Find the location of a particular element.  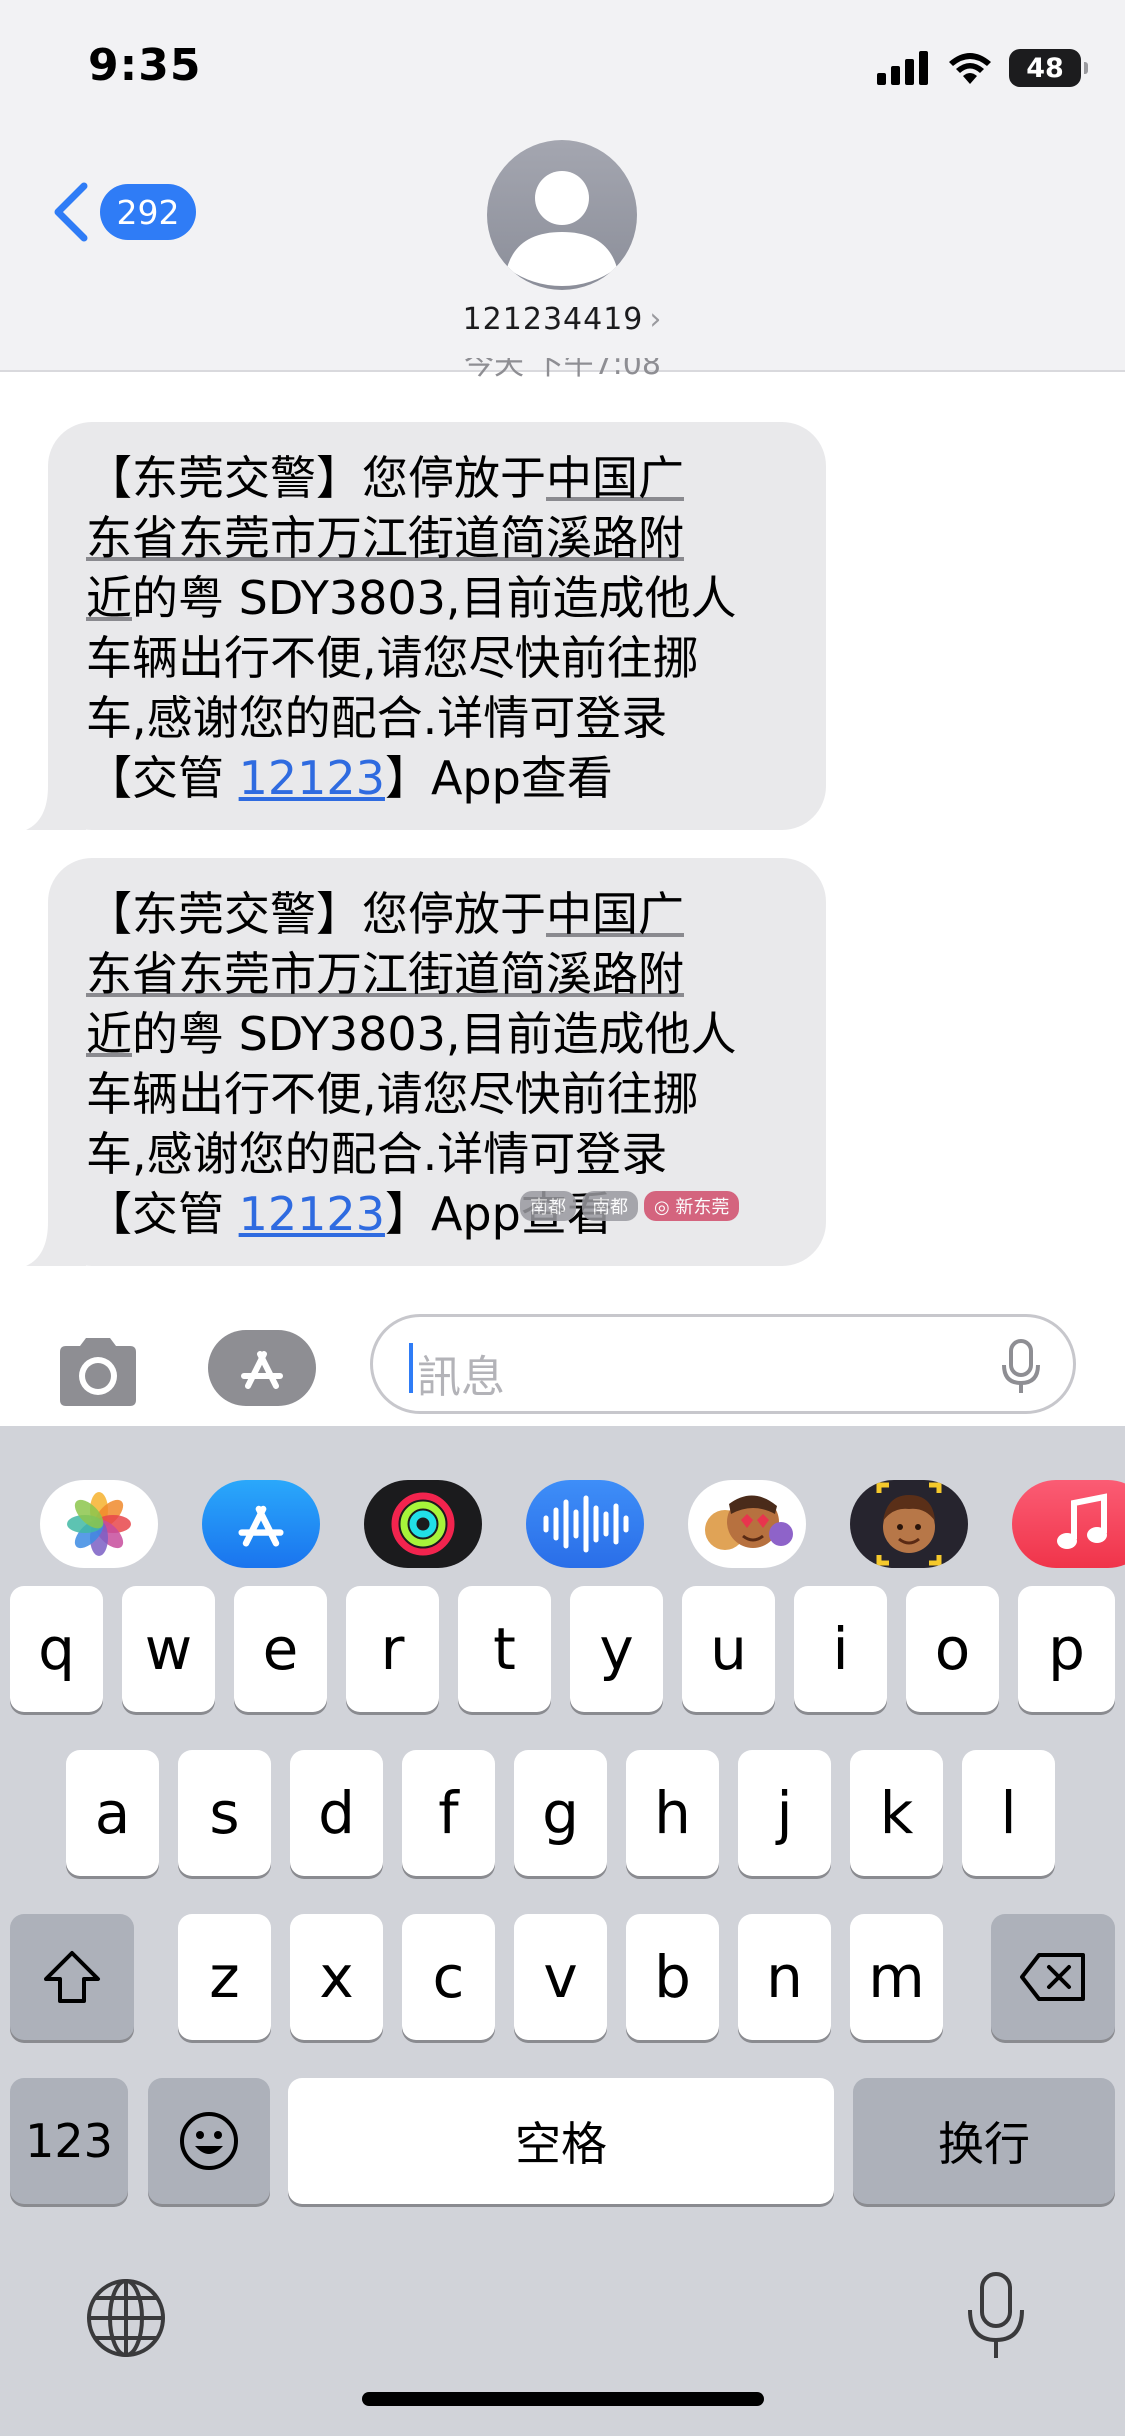

watermark: 南都 南都 ◎ 新东莞 is located at coordinates (630, 1206).